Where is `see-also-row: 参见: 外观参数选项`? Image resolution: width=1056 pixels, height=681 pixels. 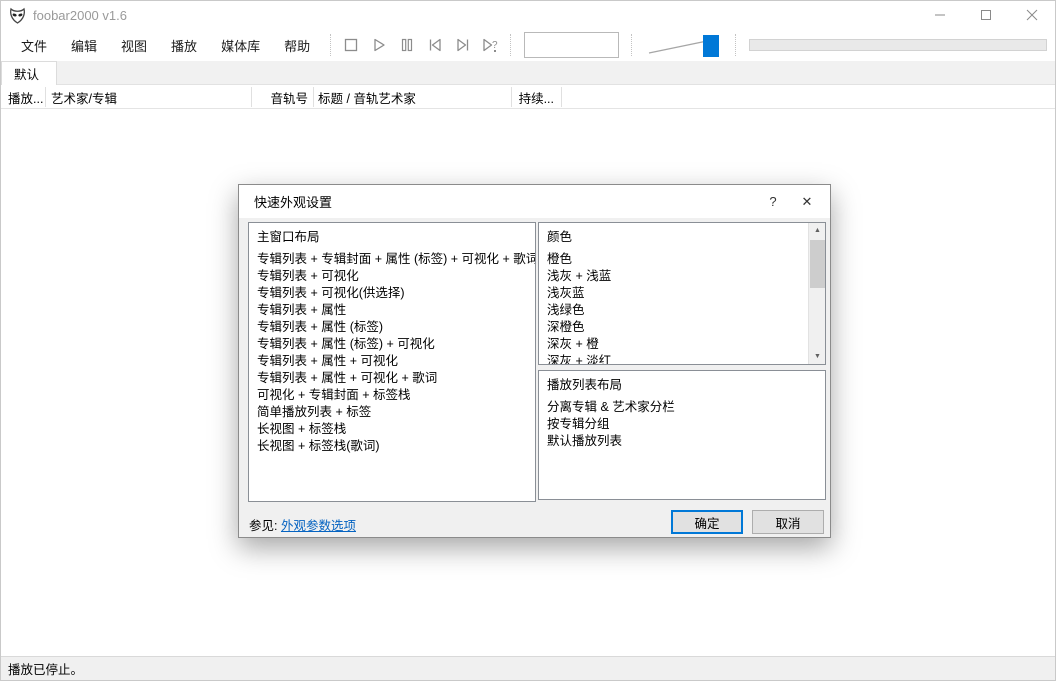
see-also-row: 参见: 外观参数选项 is located at coordinates (302, 524).